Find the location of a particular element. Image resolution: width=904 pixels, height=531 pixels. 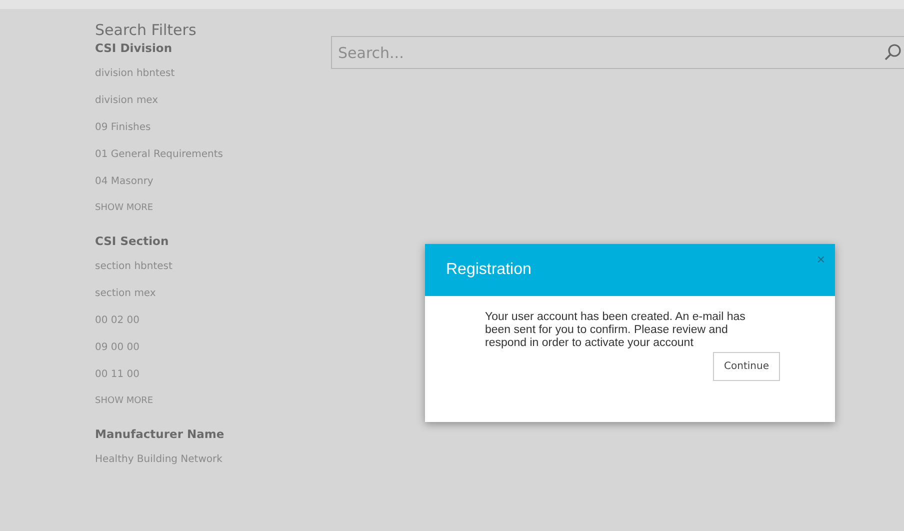

filter-heading: CSI Section is located at coordinates (132, 241).